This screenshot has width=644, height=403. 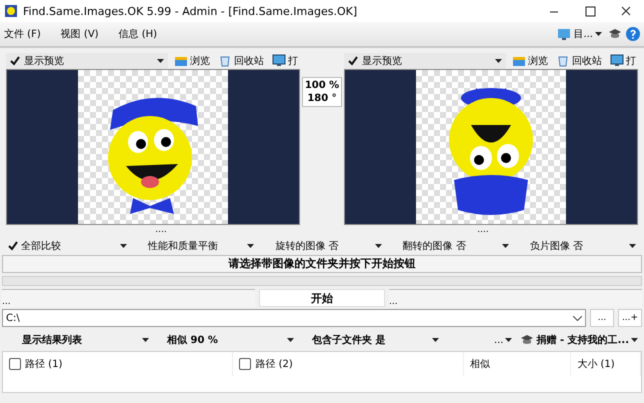 What do you see at coordinates (577, 318) in the screenshot?
I see `chevron-down-icon` at bounding box center [577, 318].